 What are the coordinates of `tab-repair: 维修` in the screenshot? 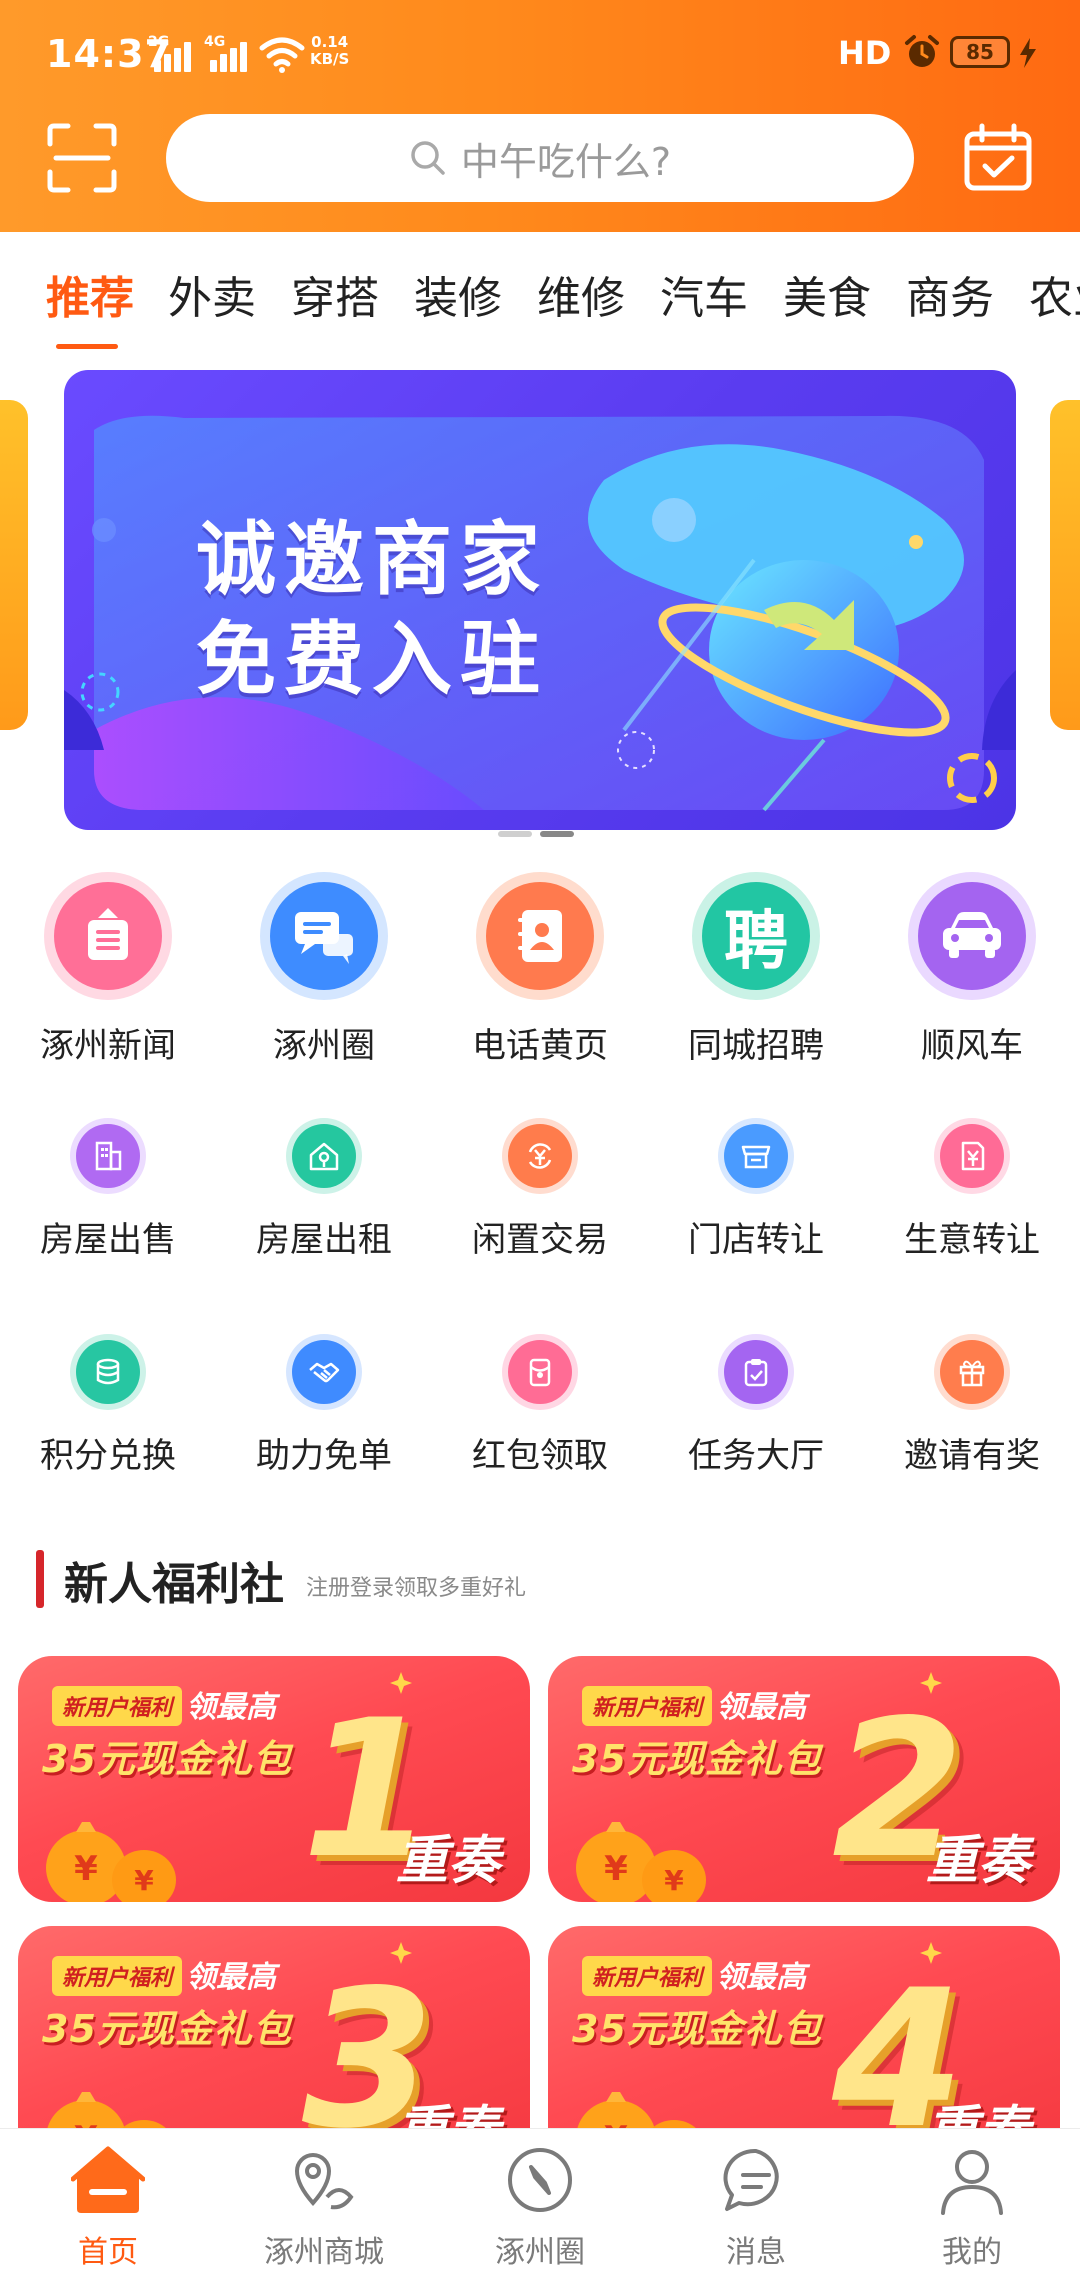 It's located at (581, 294).